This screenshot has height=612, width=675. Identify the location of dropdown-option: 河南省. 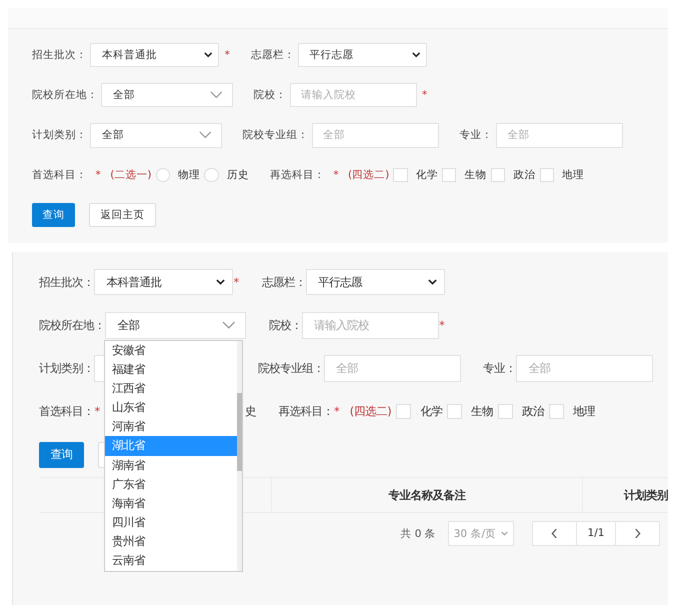
(171, 426).